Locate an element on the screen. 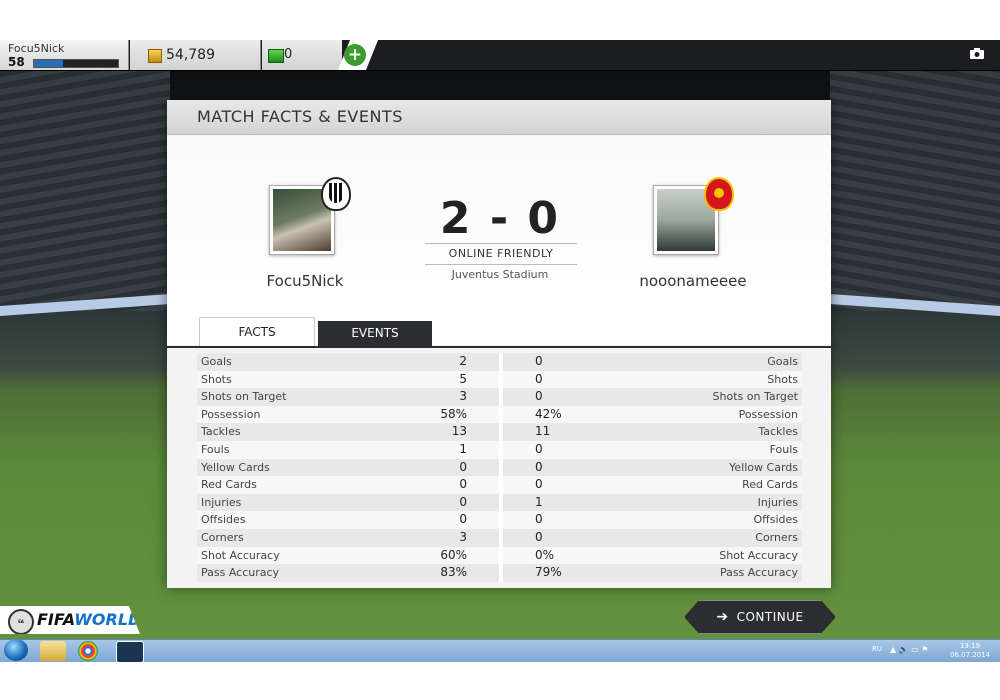 This screenshot has height=700, width=1000. fifa-points-value: 0 is located at coordinates (288, 54).